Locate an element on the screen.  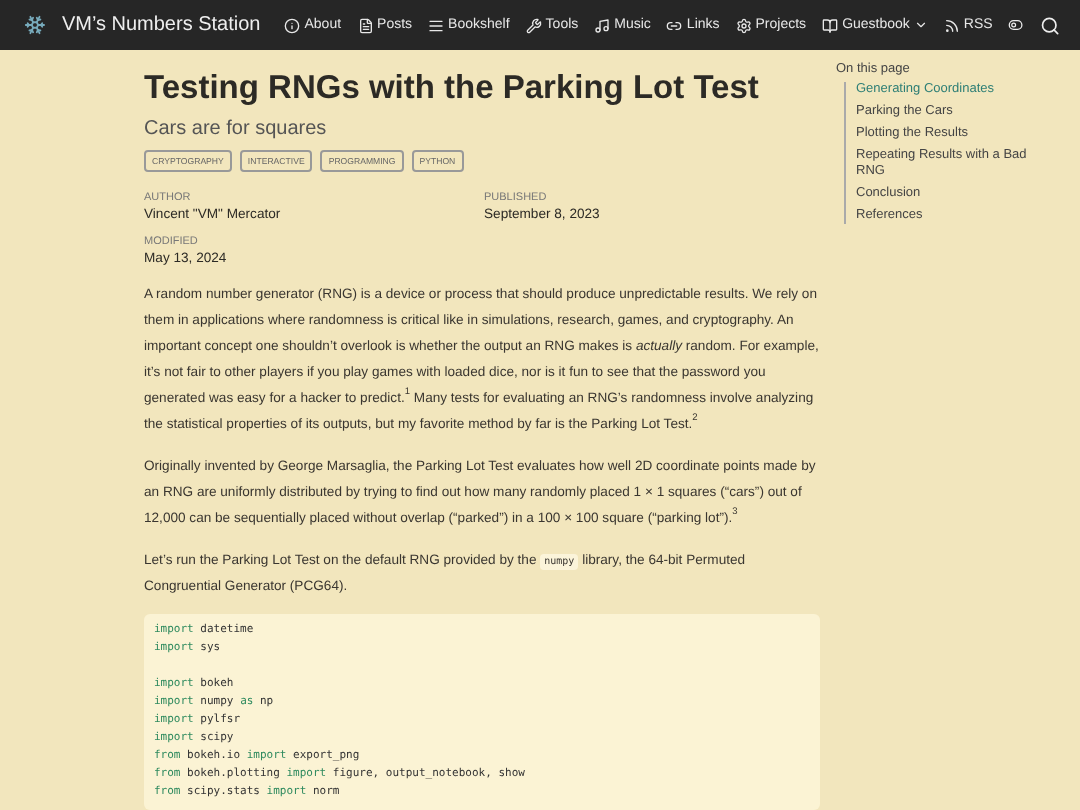
book-icon is located at coordinates (830, 25).